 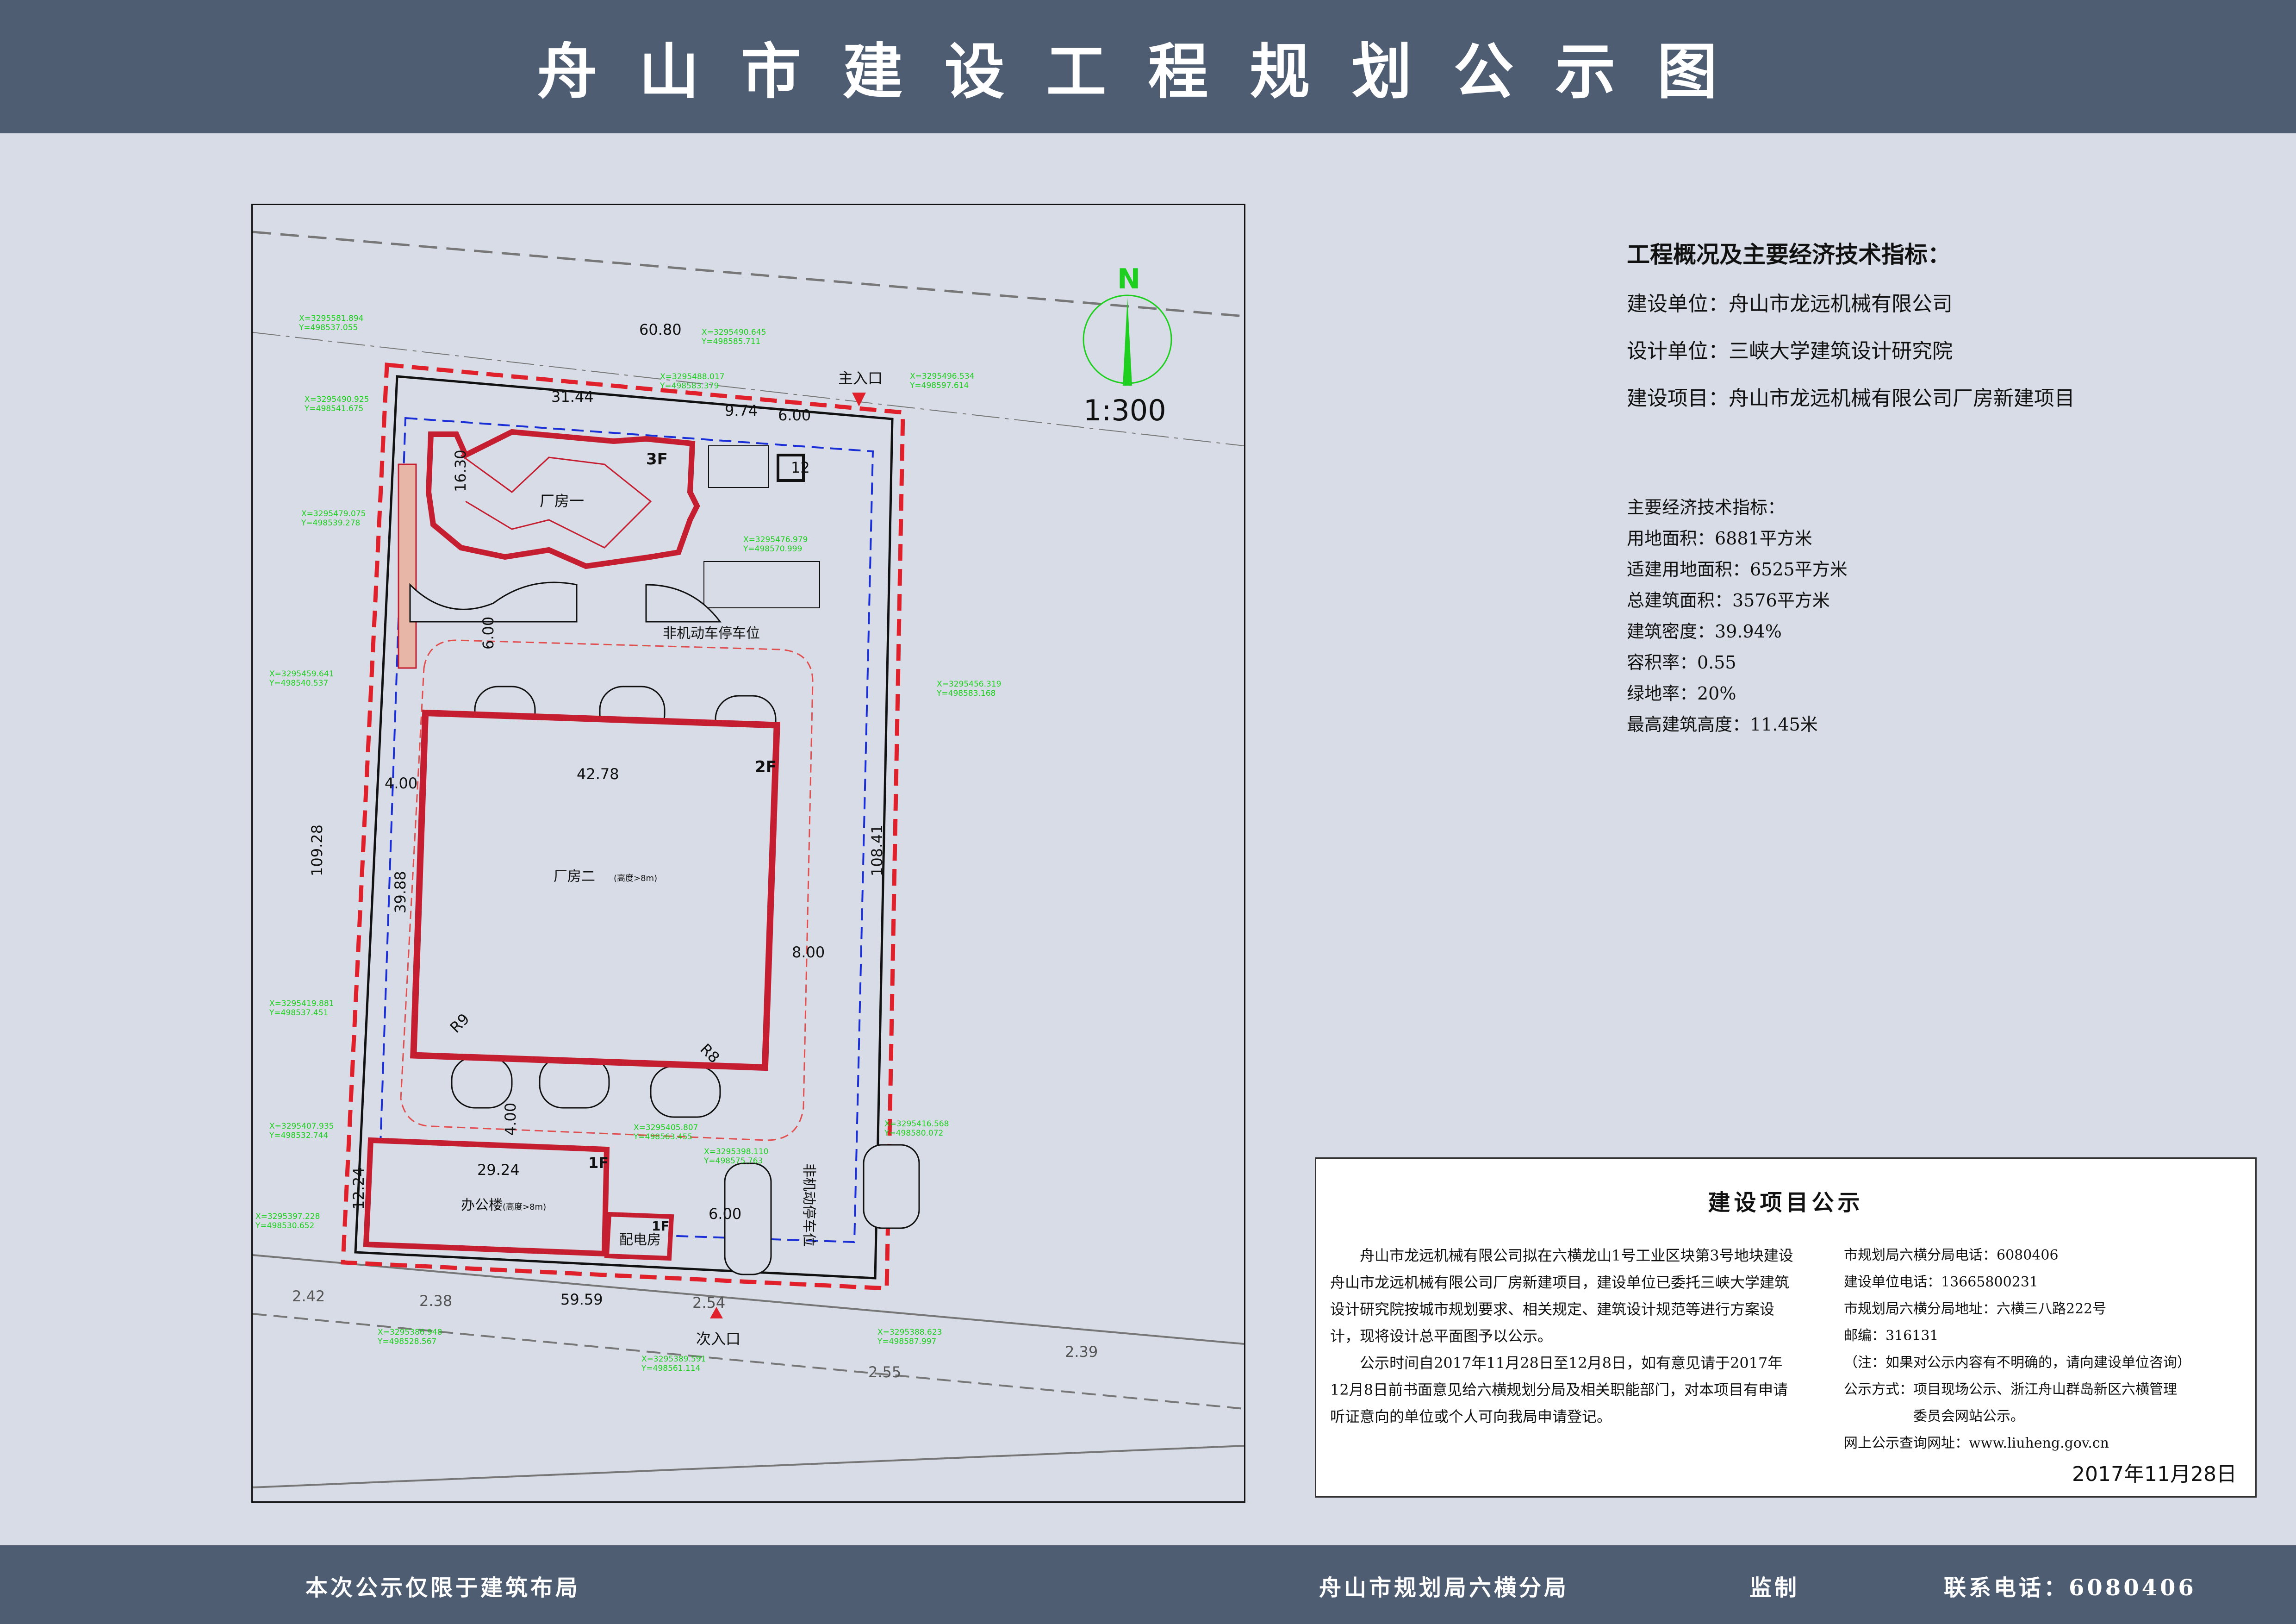 What do you see at coordinates (689, 386) in the screenshot?
I see `svg-text: Y=498583.379` at bounding box center [689, 386].